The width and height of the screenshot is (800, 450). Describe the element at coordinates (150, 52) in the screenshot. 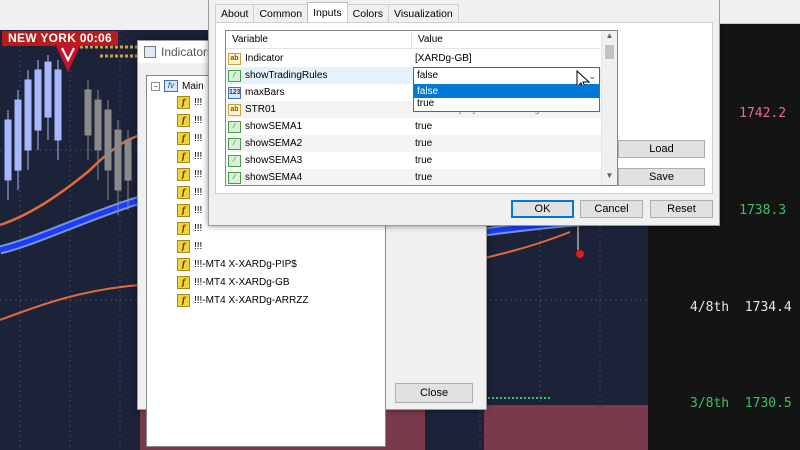

I see `indicators-window-icon` at that location.